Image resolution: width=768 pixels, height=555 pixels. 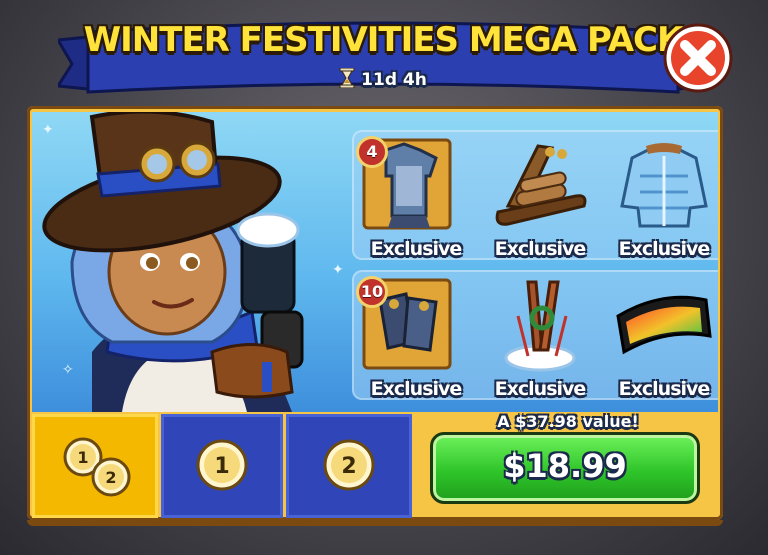 I want to click on coin-two-icon: 2, so click(x=349, y=465).